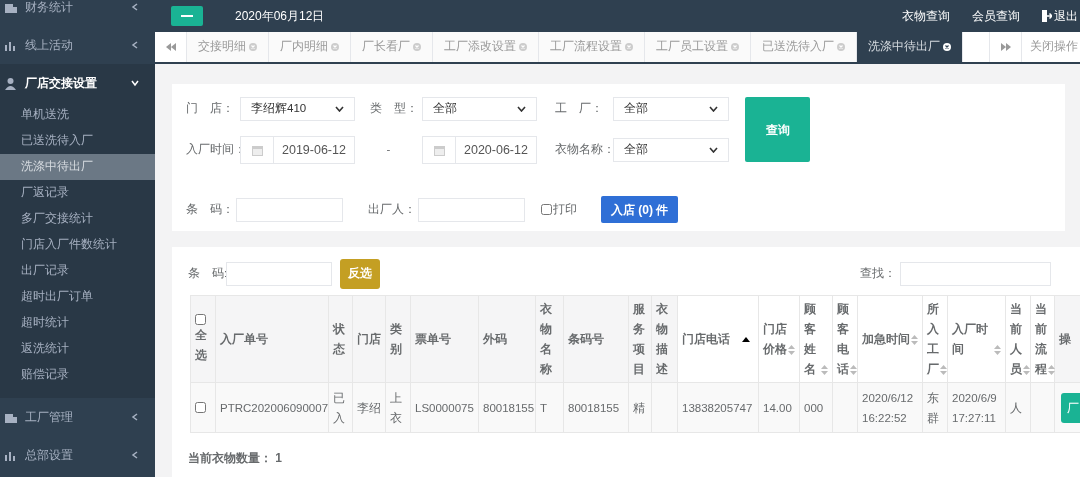 This screenshot has width=1080, height=477. What do you see at coordinates (933, 407) in the screenshot?
I see `table-cell: 东群` at bounding box center [933, 407].